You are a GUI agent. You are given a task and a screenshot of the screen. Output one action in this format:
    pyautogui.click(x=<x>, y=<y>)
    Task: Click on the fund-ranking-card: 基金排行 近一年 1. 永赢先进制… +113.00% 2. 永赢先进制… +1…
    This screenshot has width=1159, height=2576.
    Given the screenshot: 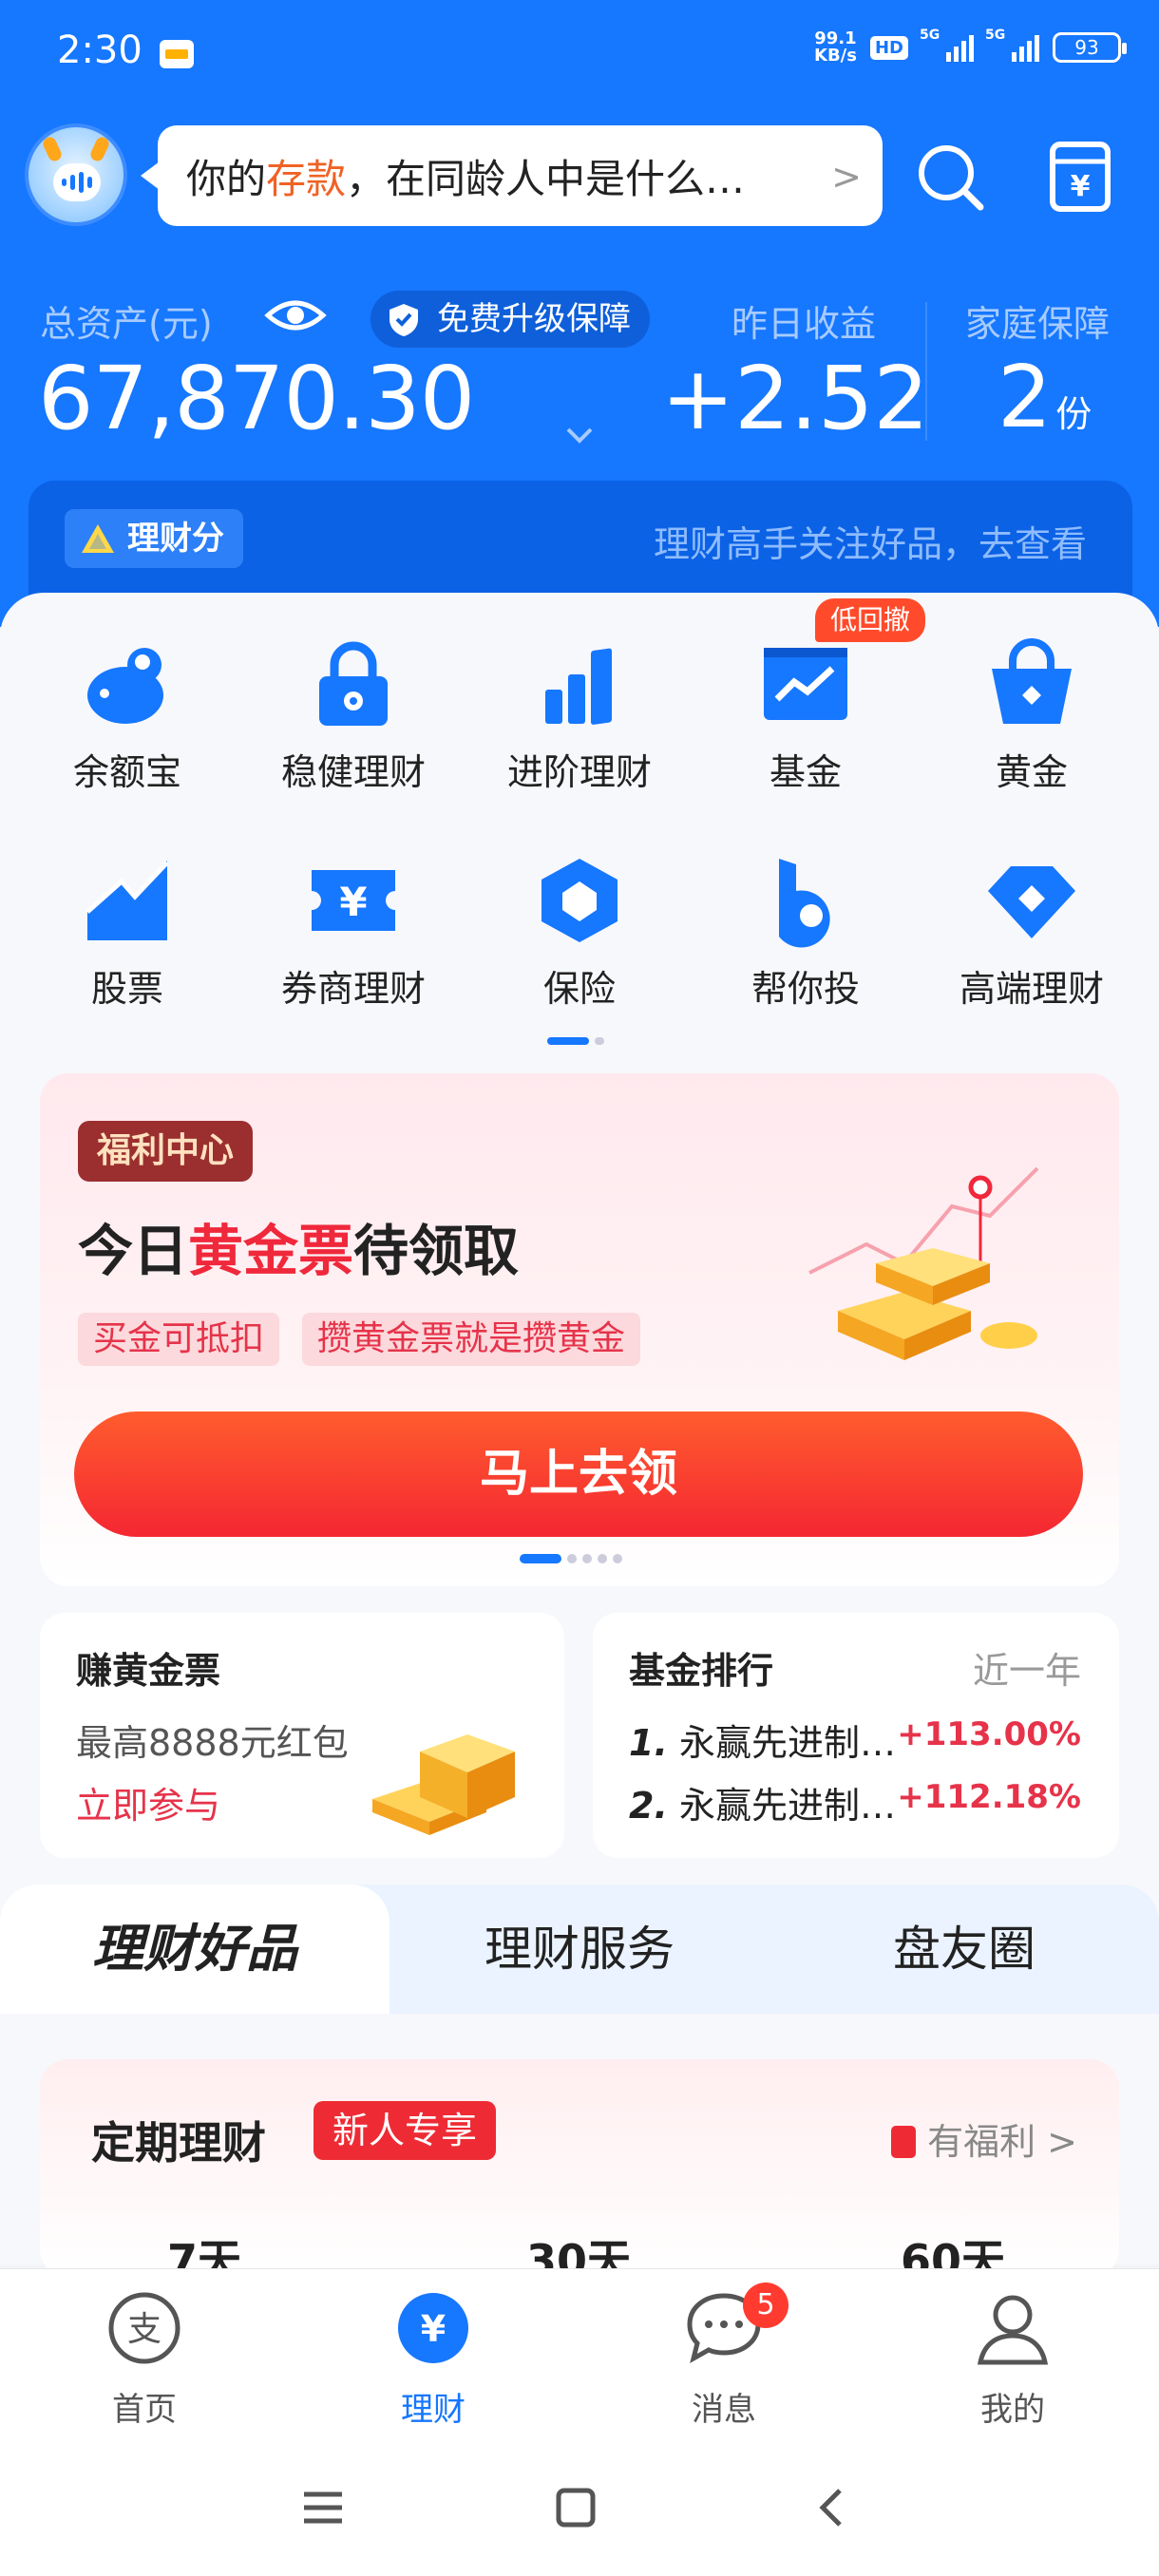 What is the action you would take?
    pyautogui.click(x=856, y=1735)
    